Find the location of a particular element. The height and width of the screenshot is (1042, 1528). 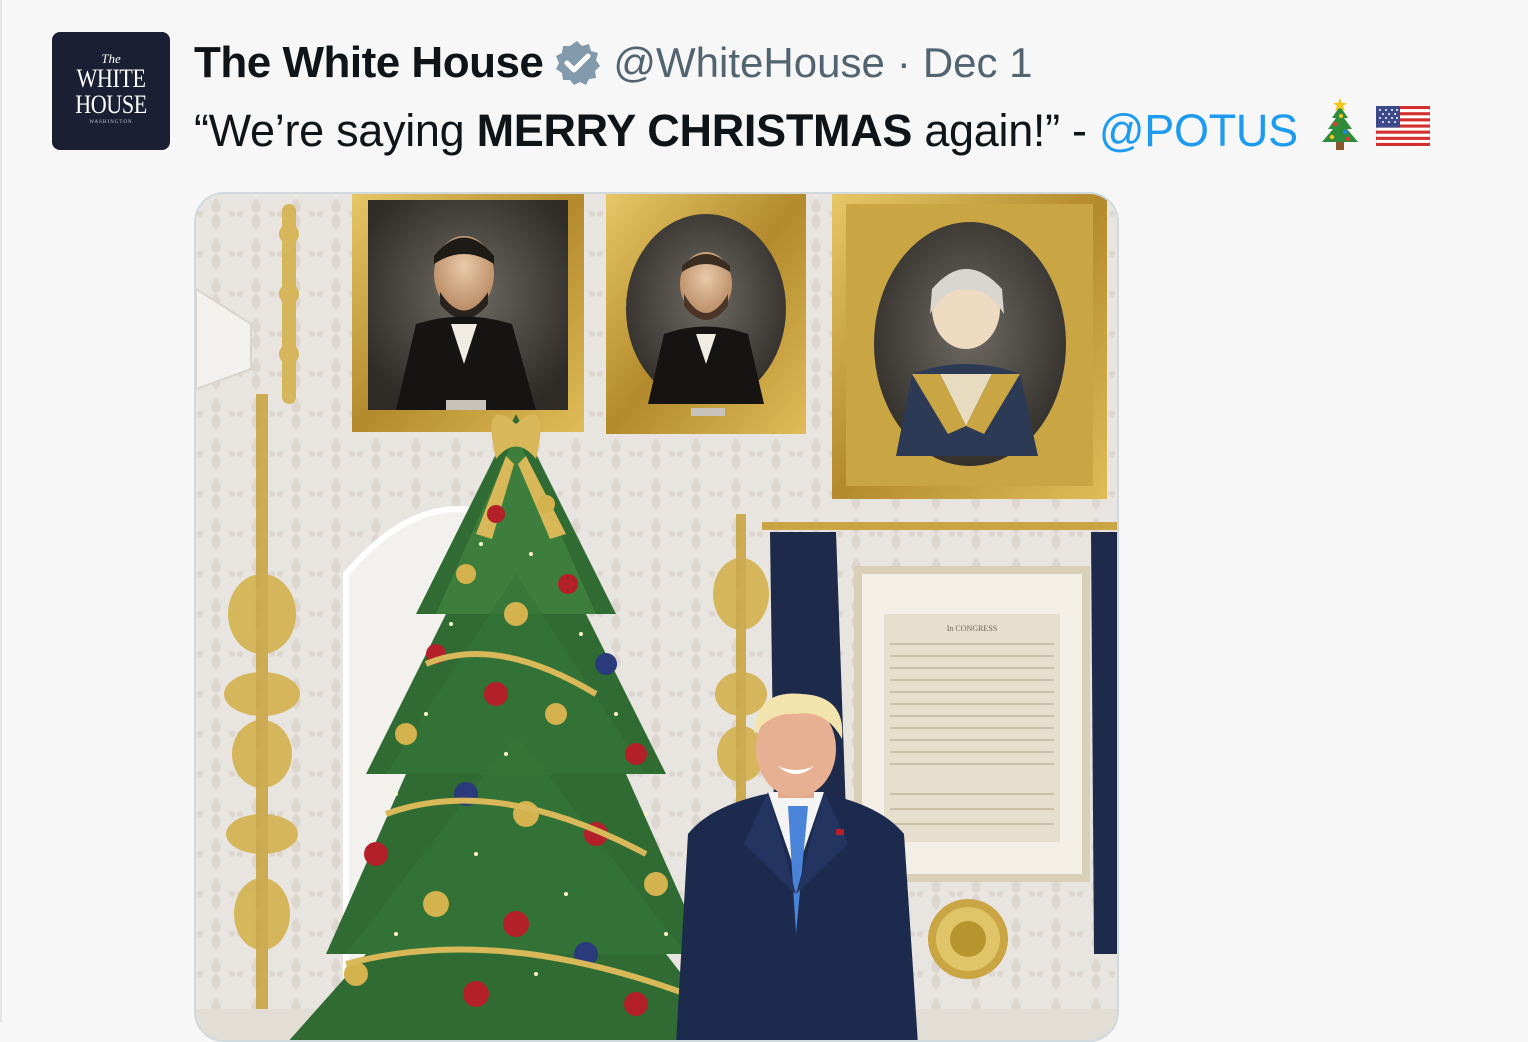

curtain-rod is located at coordinates (940, 526).